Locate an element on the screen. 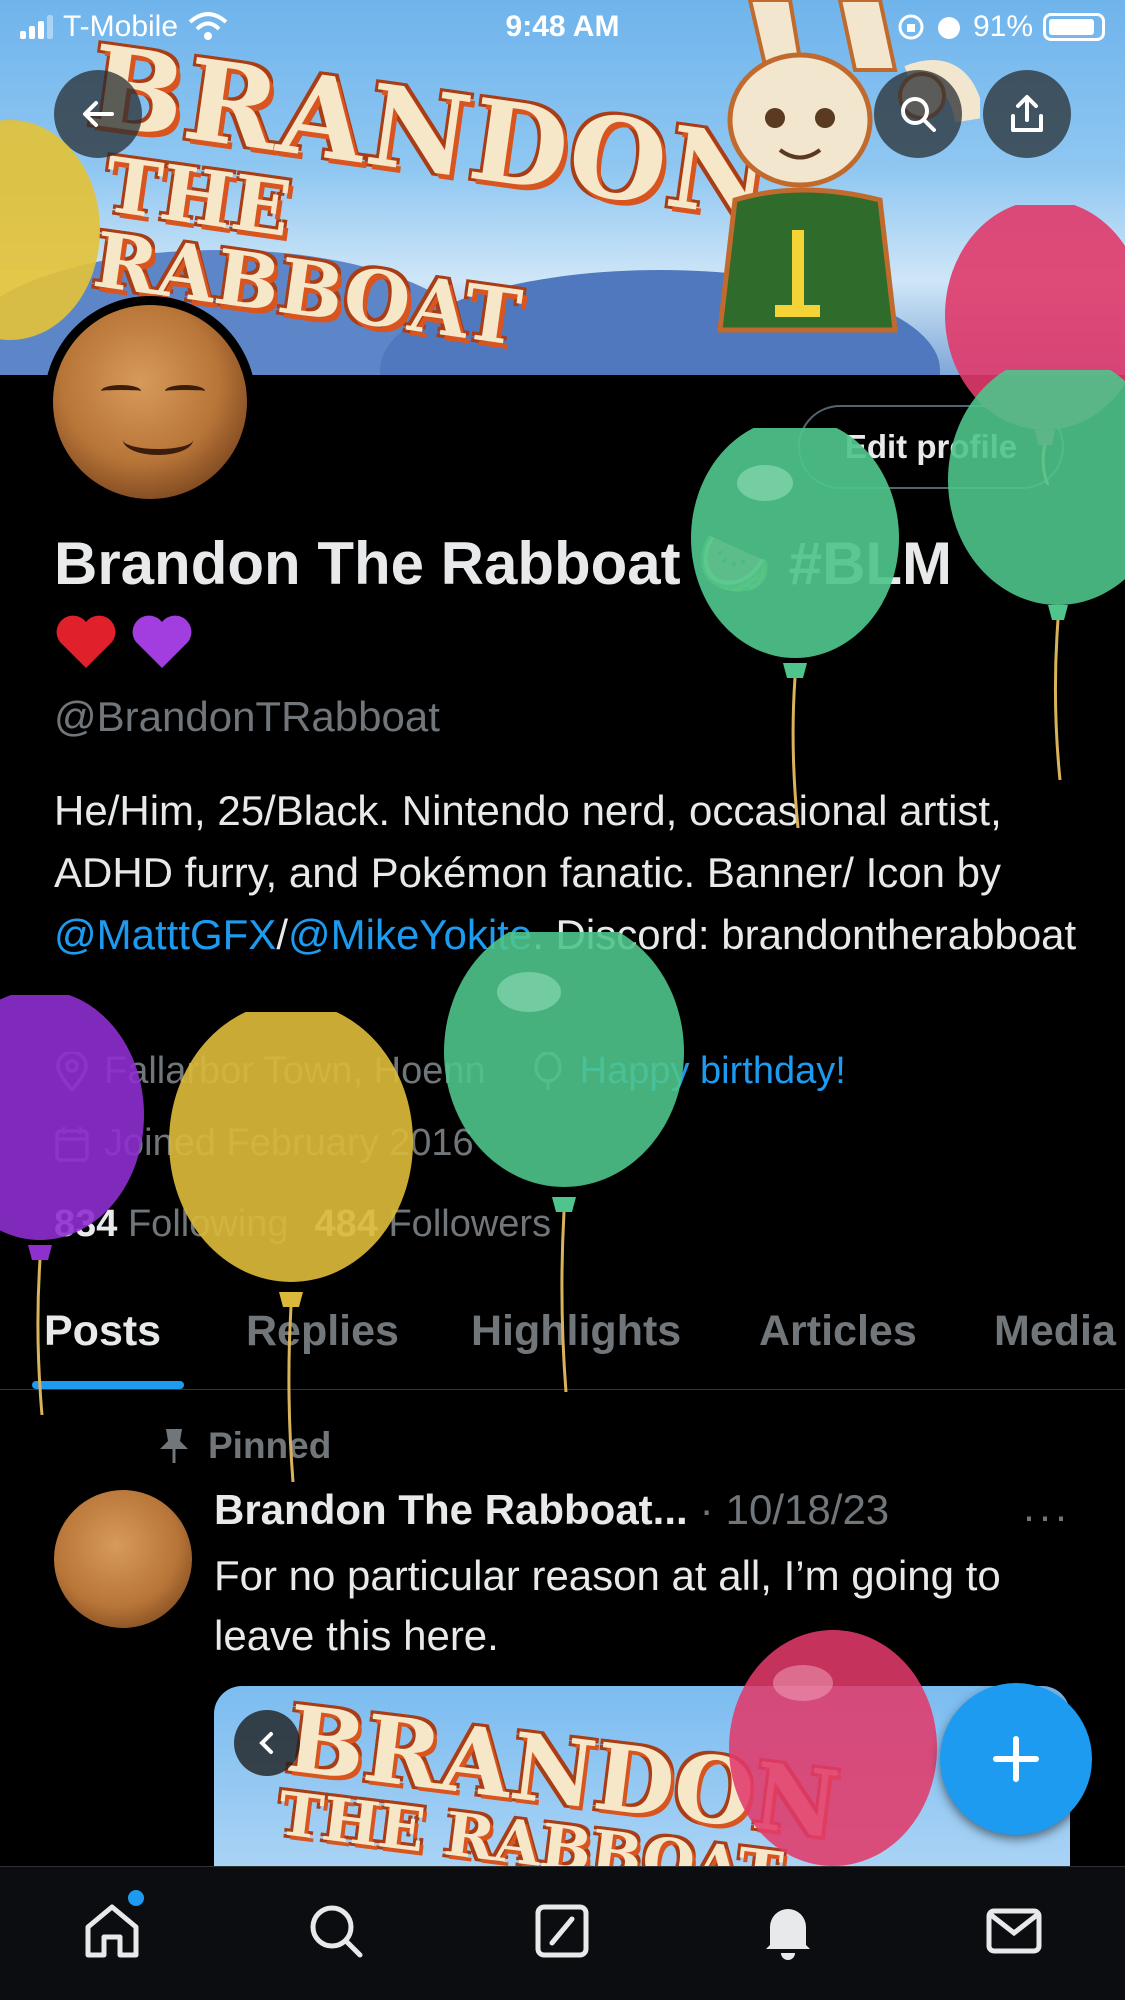 This screenshot has height=2000, width=1125. search-button is located at coordinates (918, 114).